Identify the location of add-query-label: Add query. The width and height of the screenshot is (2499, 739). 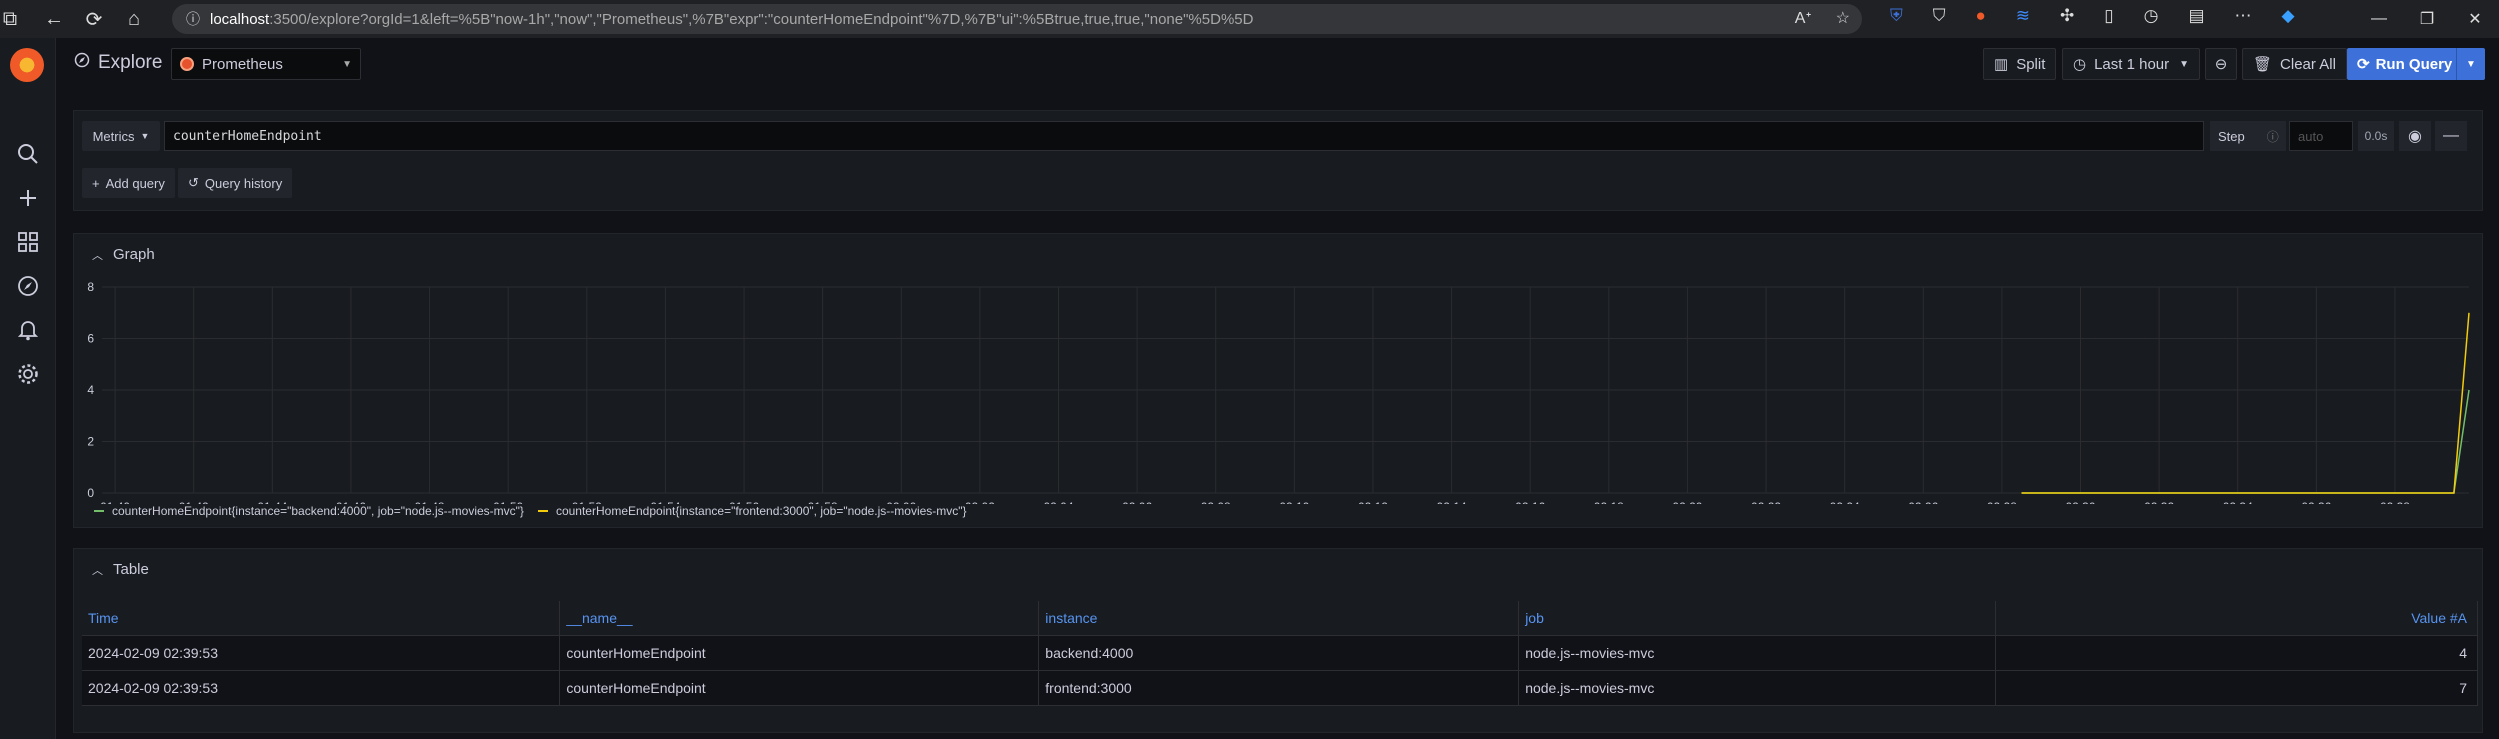
(135, 183).